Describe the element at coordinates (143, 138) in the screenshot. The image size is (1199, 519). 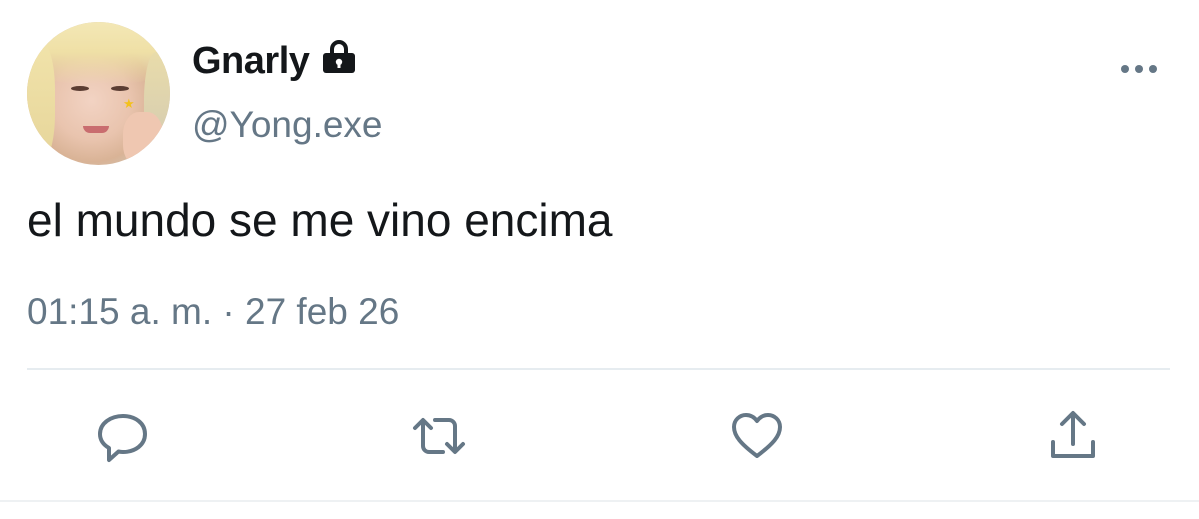
I see `avatar-hand` at that location.